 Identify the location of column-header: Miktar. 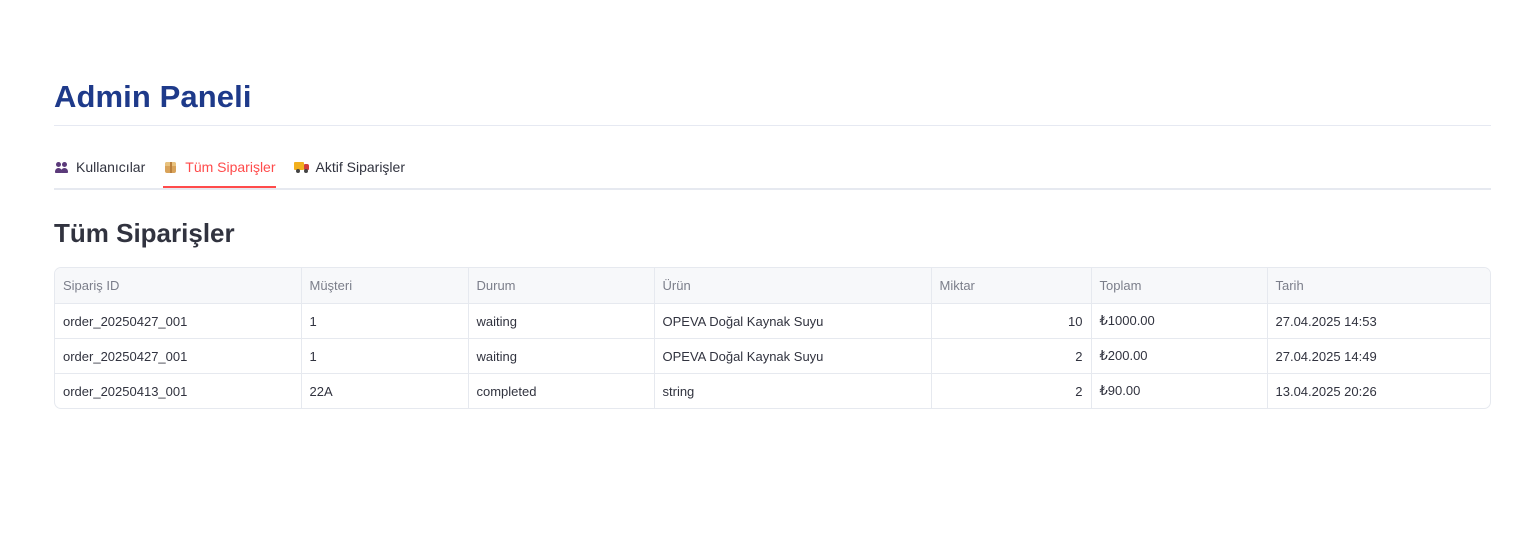
(1011, 286).